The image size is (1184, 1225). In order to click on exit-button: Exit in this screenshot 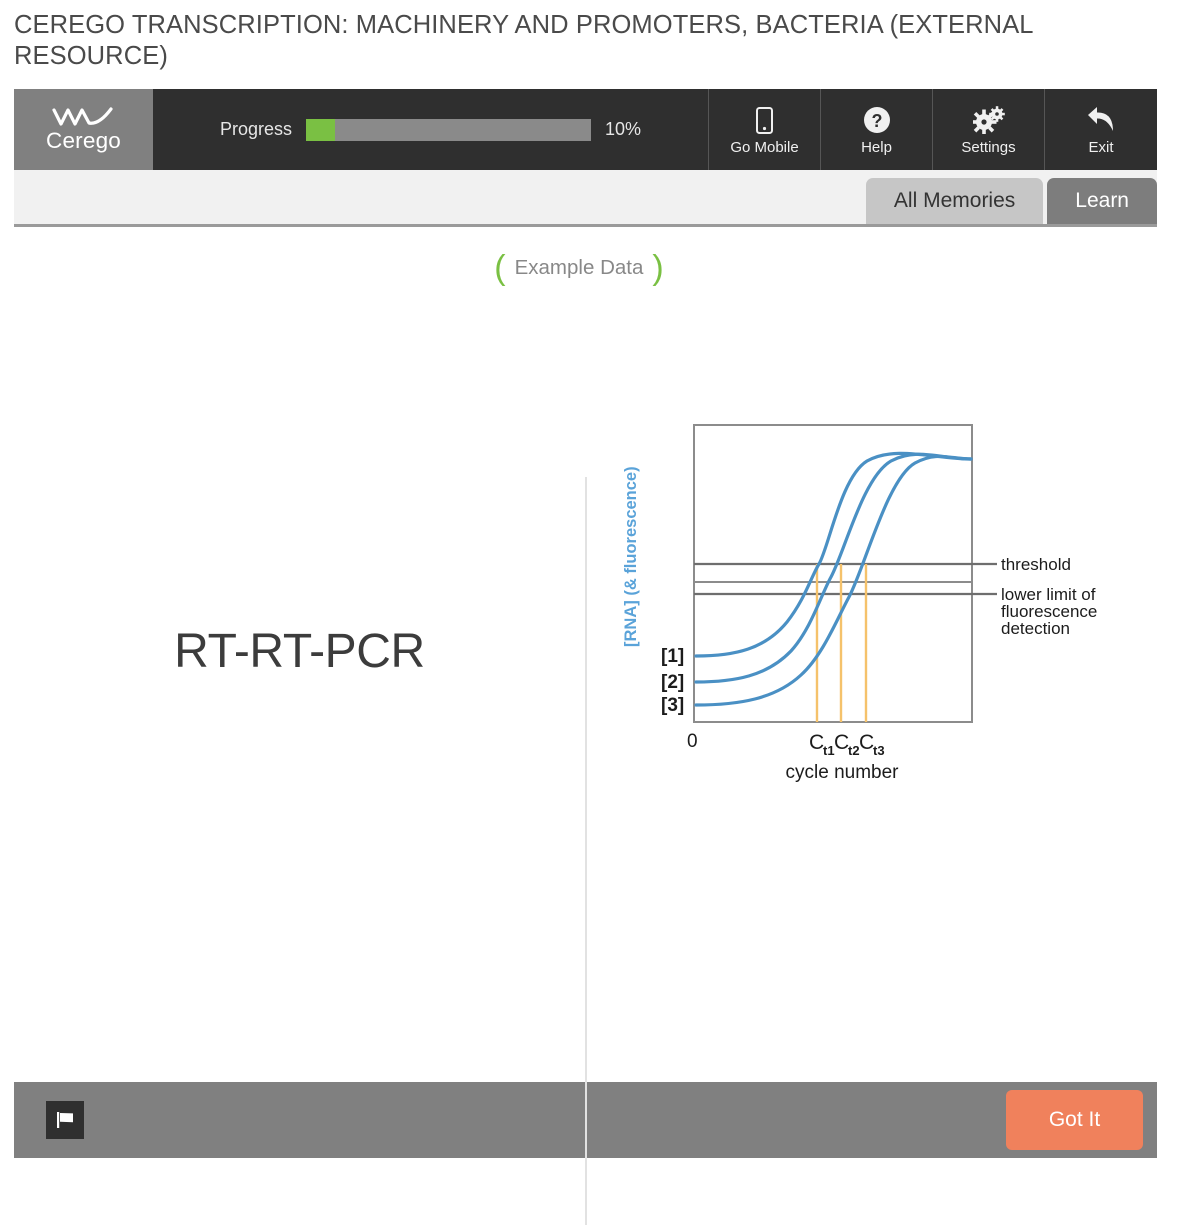, I will do `click(1101, 129)`.